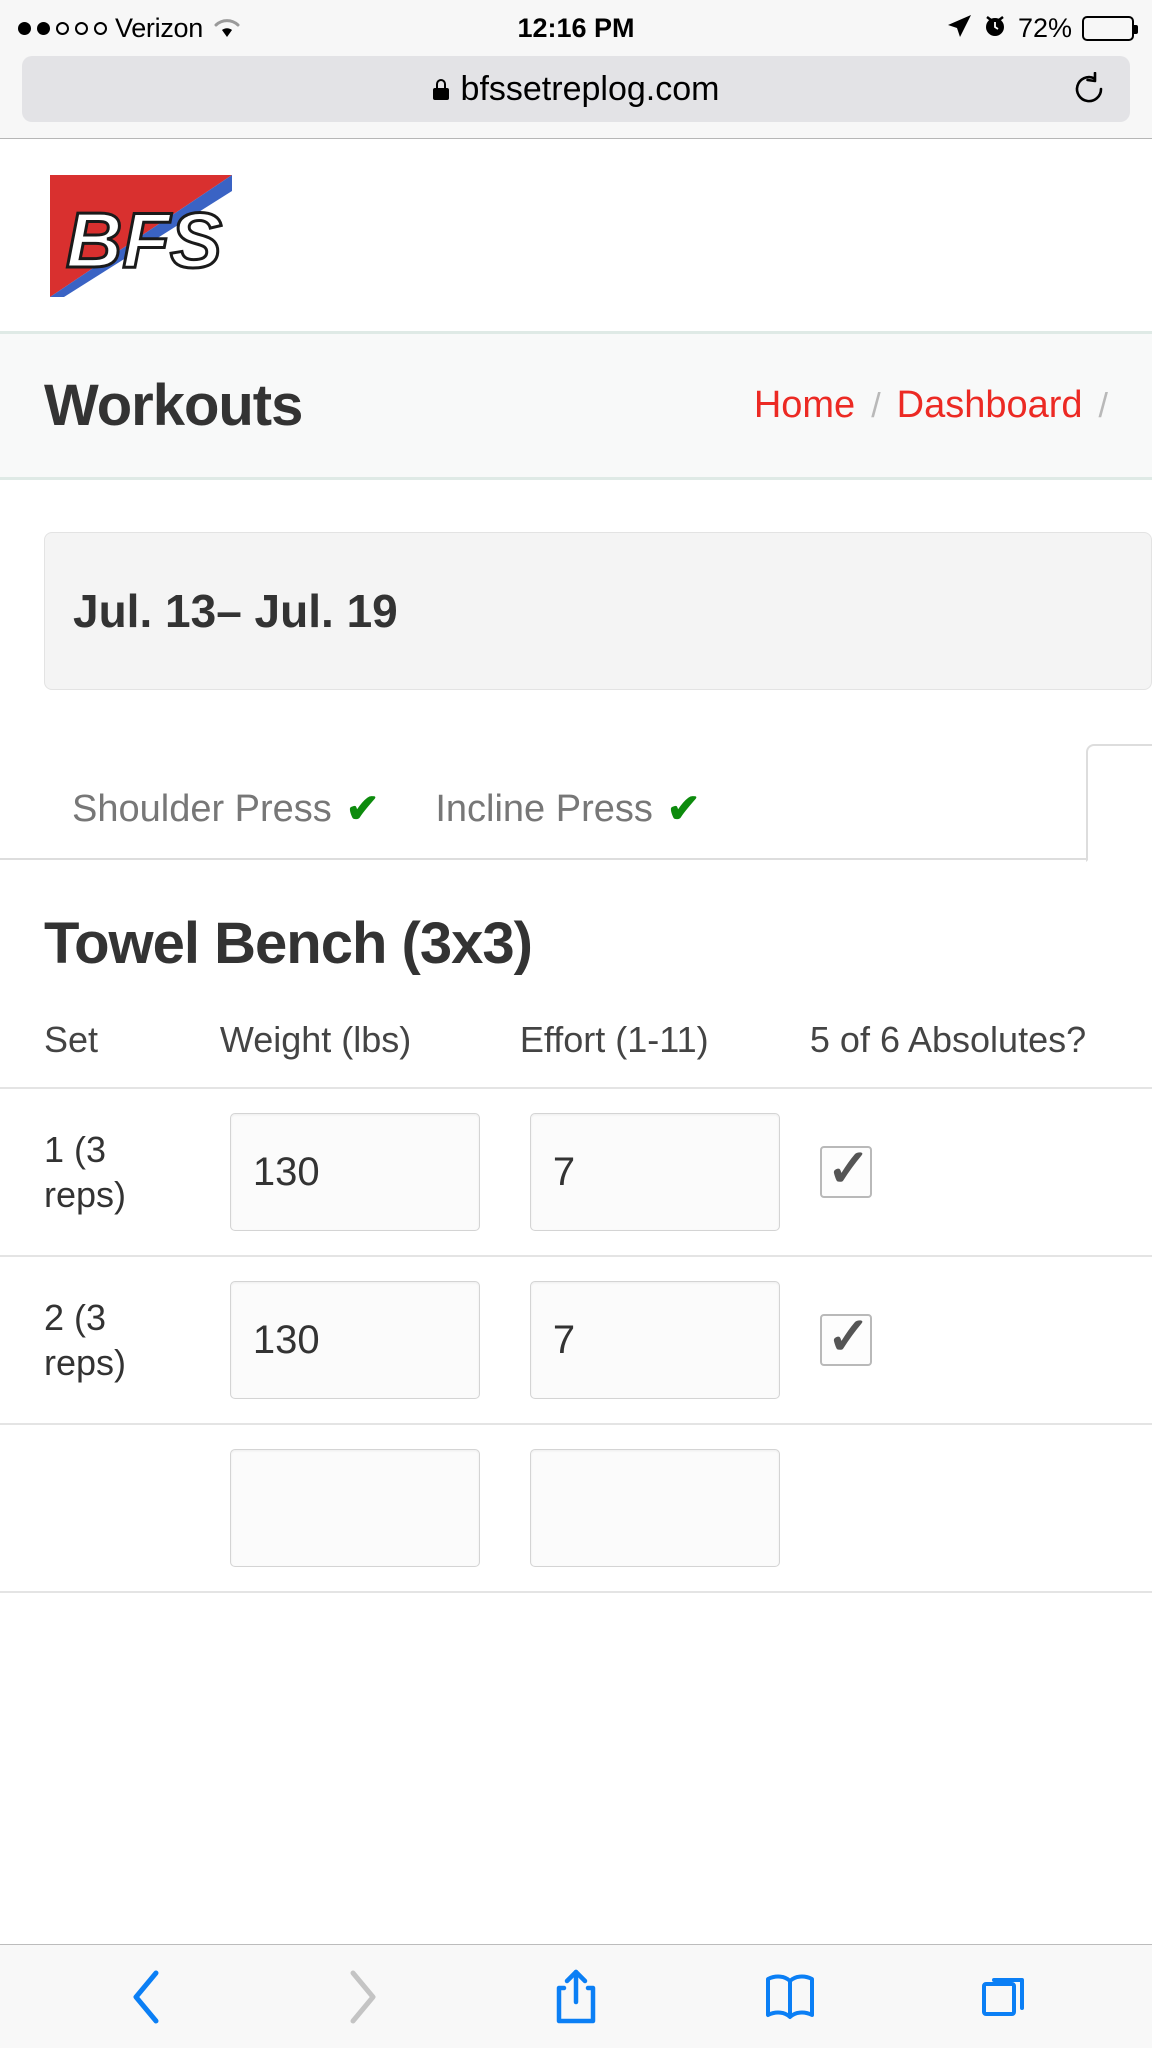  What do you see at coordinates (71, 1039) in the screenshot?
I see `column-header-set: Set` at bounding box center [71, 1039].